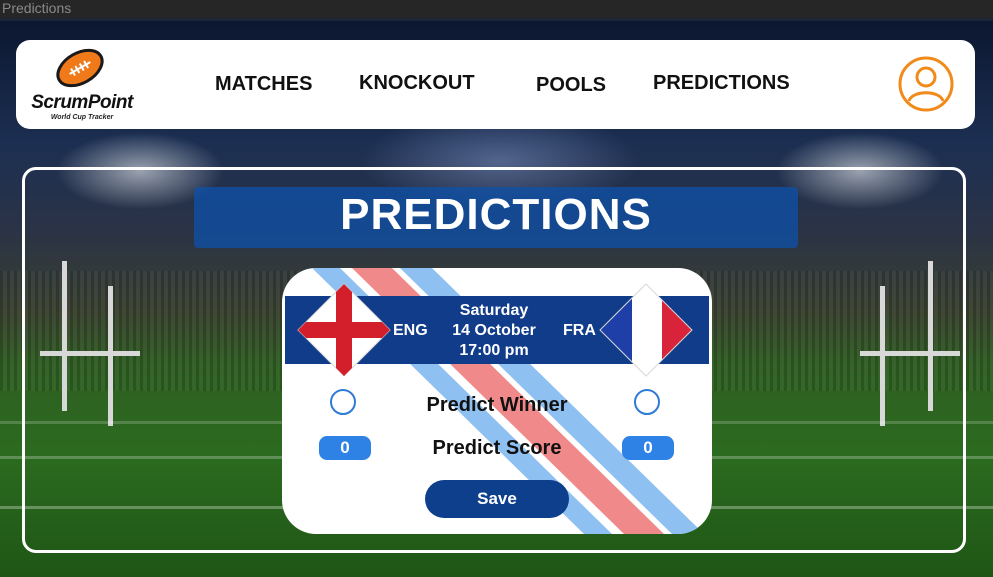 Image resolution: width=993 pixels, height=577 pixels. Describe the element at coordinates (80, 68) in the screenshot. I see `rugby-ball-icon` at that location.